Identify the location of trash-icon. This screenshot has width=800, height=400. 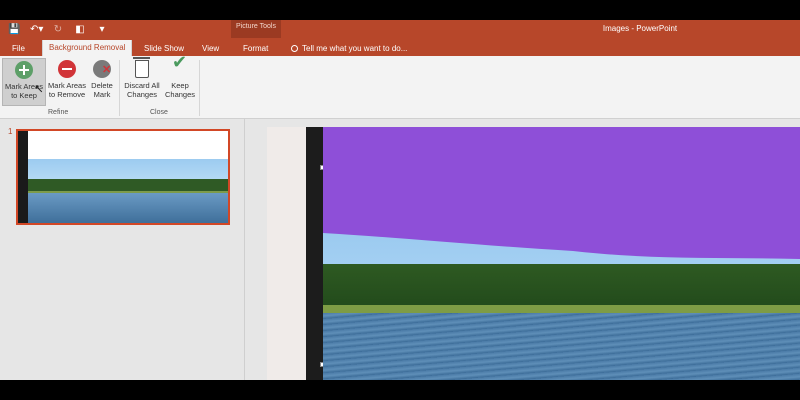
(141, 67).